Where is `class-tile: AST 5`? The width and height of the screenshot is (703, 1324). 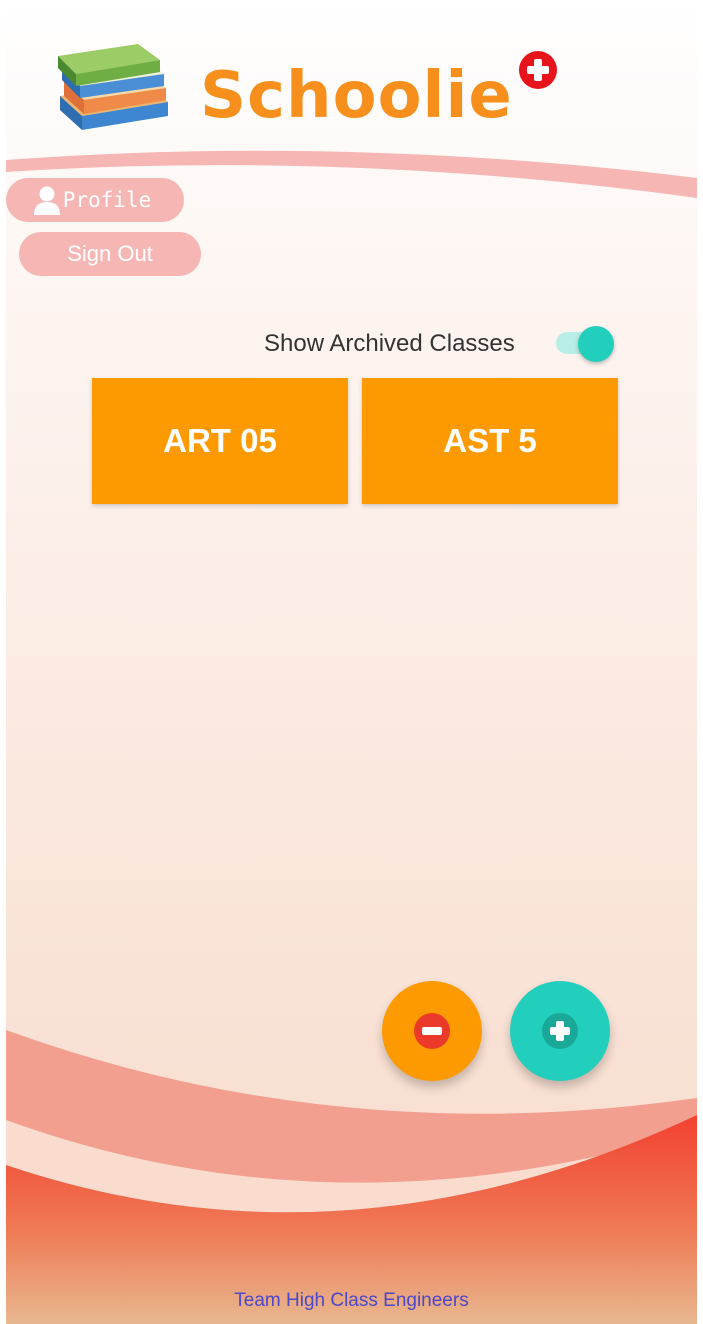 class-tile: AST 5 is located at coordinates (490, 441).